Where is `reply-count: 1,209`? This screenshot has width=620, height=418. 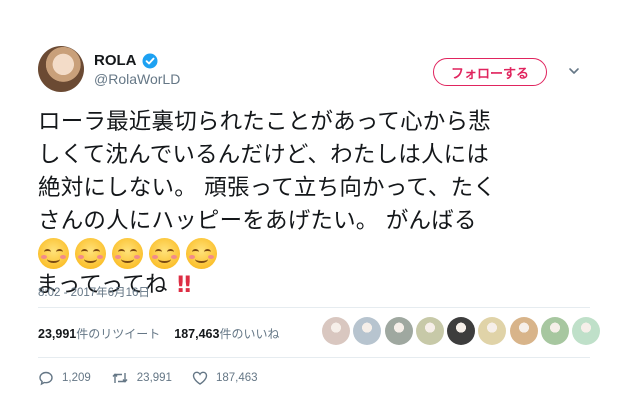
reply-count: 1,209 is located at coordinates (76, 378).